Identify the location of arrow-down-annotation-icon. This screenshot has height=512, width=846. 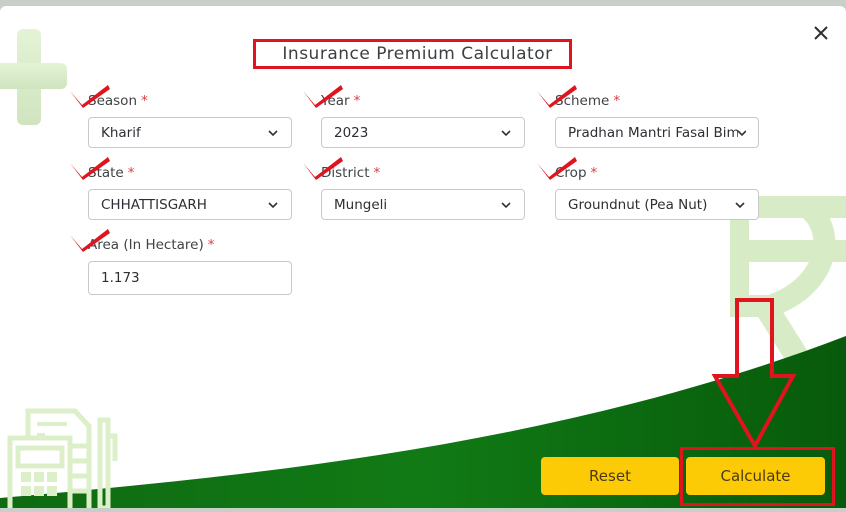
(754, 374).